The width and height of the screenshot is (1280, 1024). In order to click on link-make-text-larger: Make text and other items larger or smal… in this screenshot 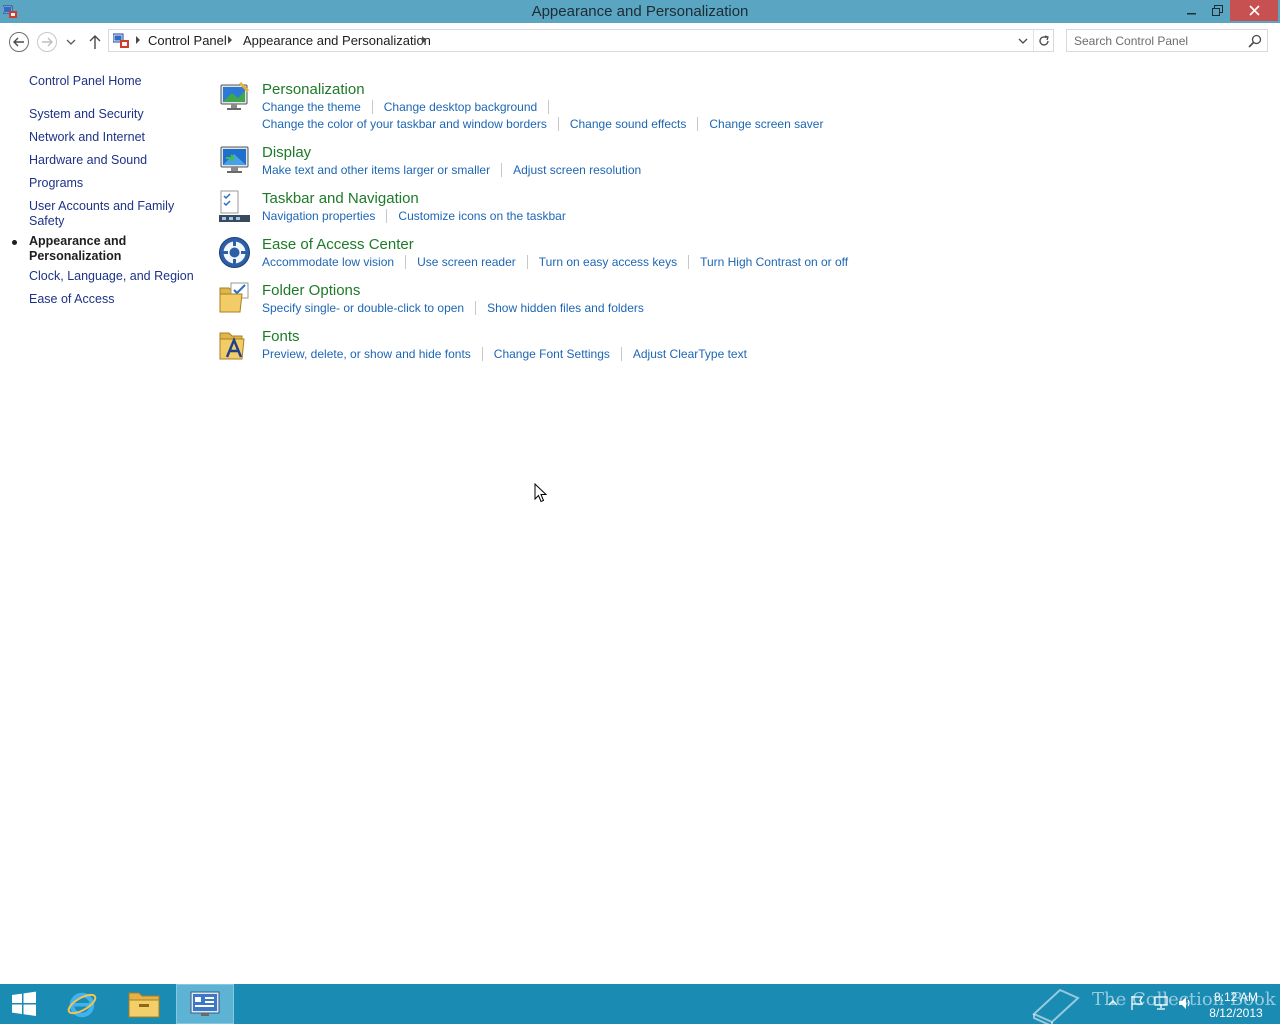, I will do `click(376, 170)`.